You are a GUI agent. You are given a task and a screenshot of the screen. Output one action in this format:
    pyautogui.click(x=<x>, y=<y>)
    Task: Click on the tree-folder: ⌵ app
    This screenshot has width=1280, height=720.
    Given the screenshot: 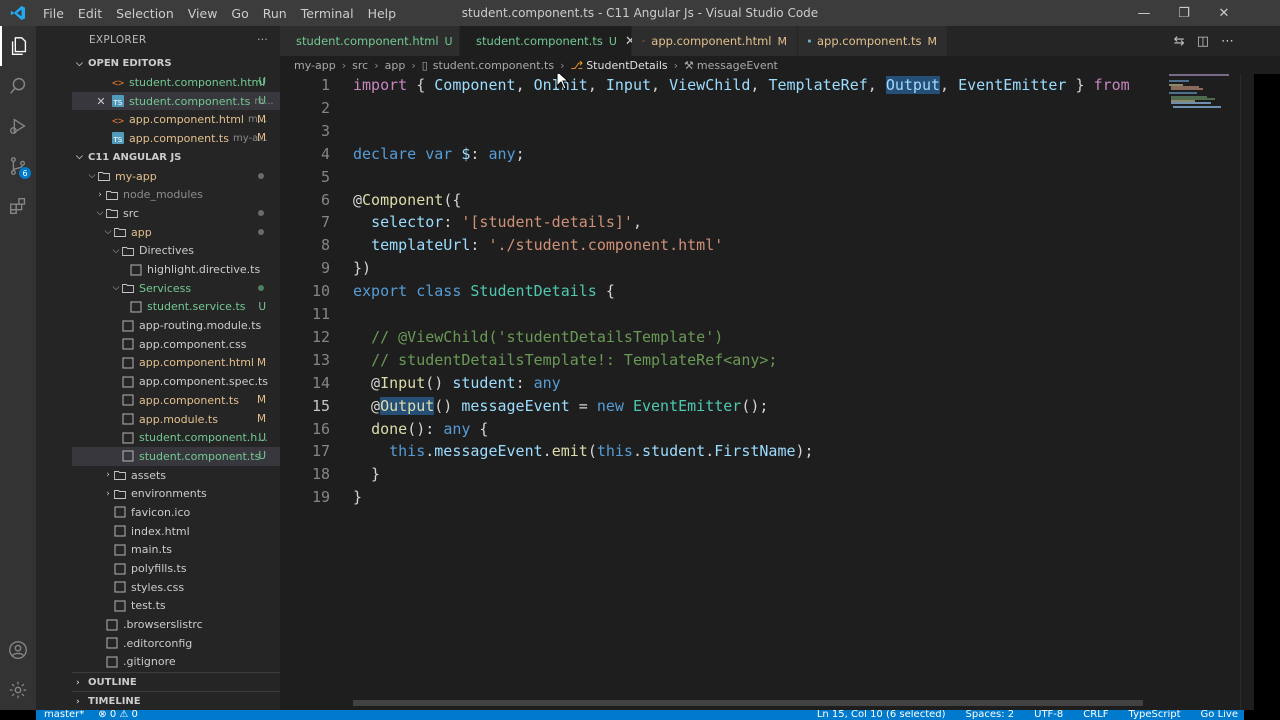 What is the action you would take?
    pyautogui.click(x=176, y=232)
    